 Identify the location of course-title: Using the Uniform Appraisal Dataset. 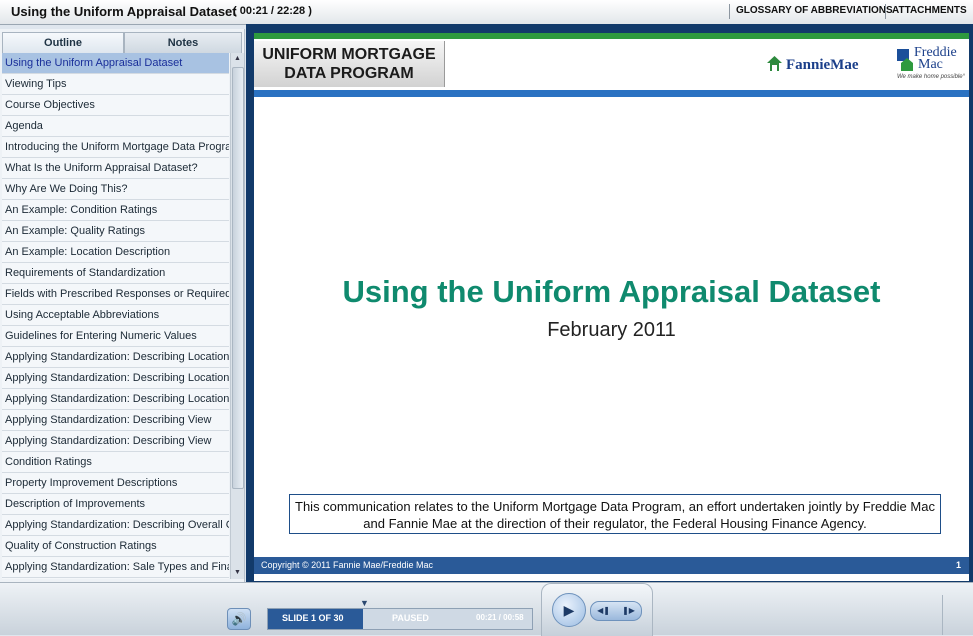
(124, 11).